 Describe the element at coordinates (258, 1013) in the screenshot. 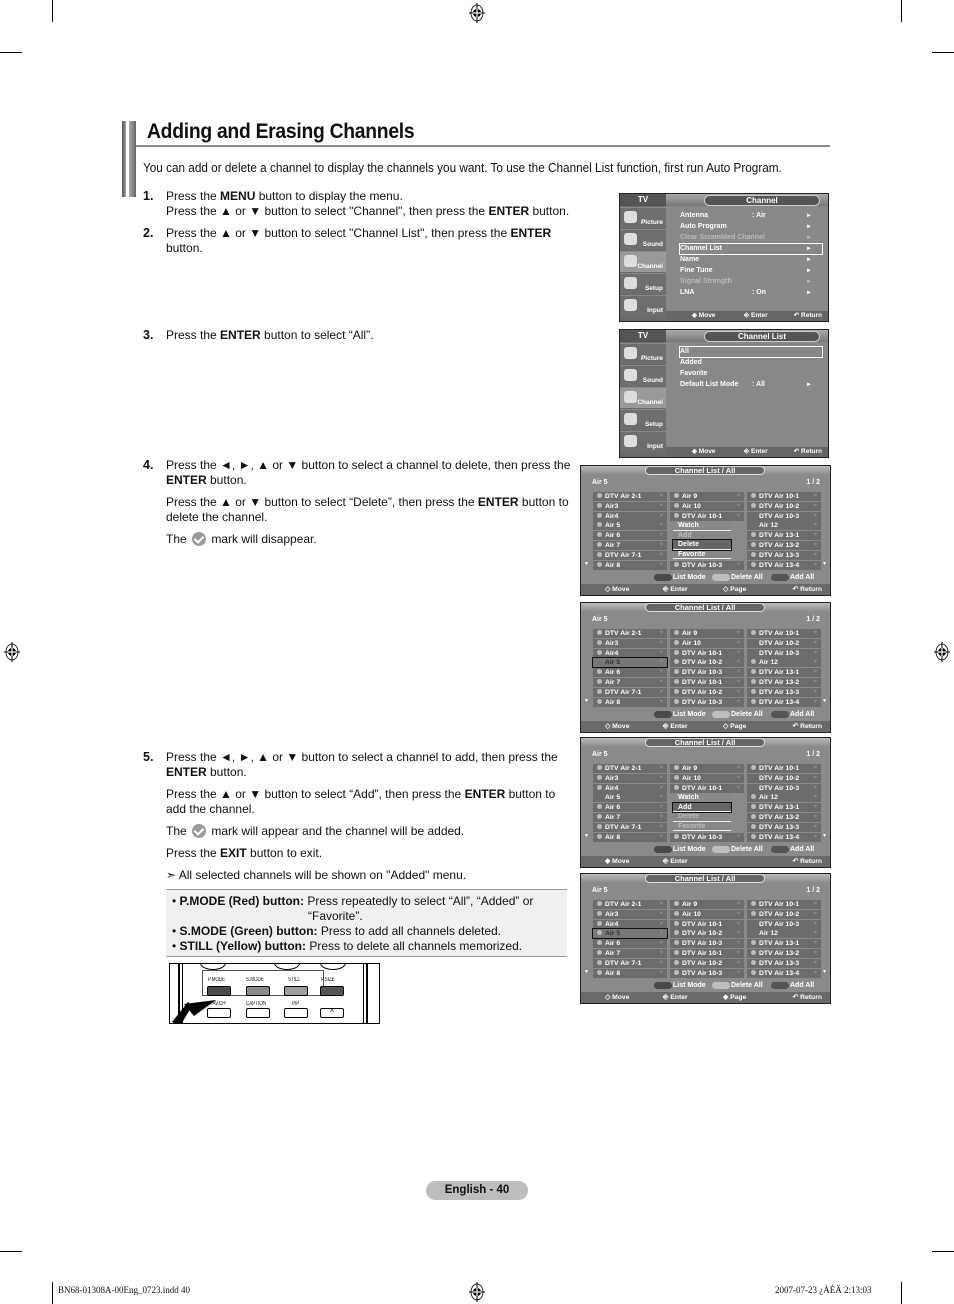

I see `caption-button` at that location.